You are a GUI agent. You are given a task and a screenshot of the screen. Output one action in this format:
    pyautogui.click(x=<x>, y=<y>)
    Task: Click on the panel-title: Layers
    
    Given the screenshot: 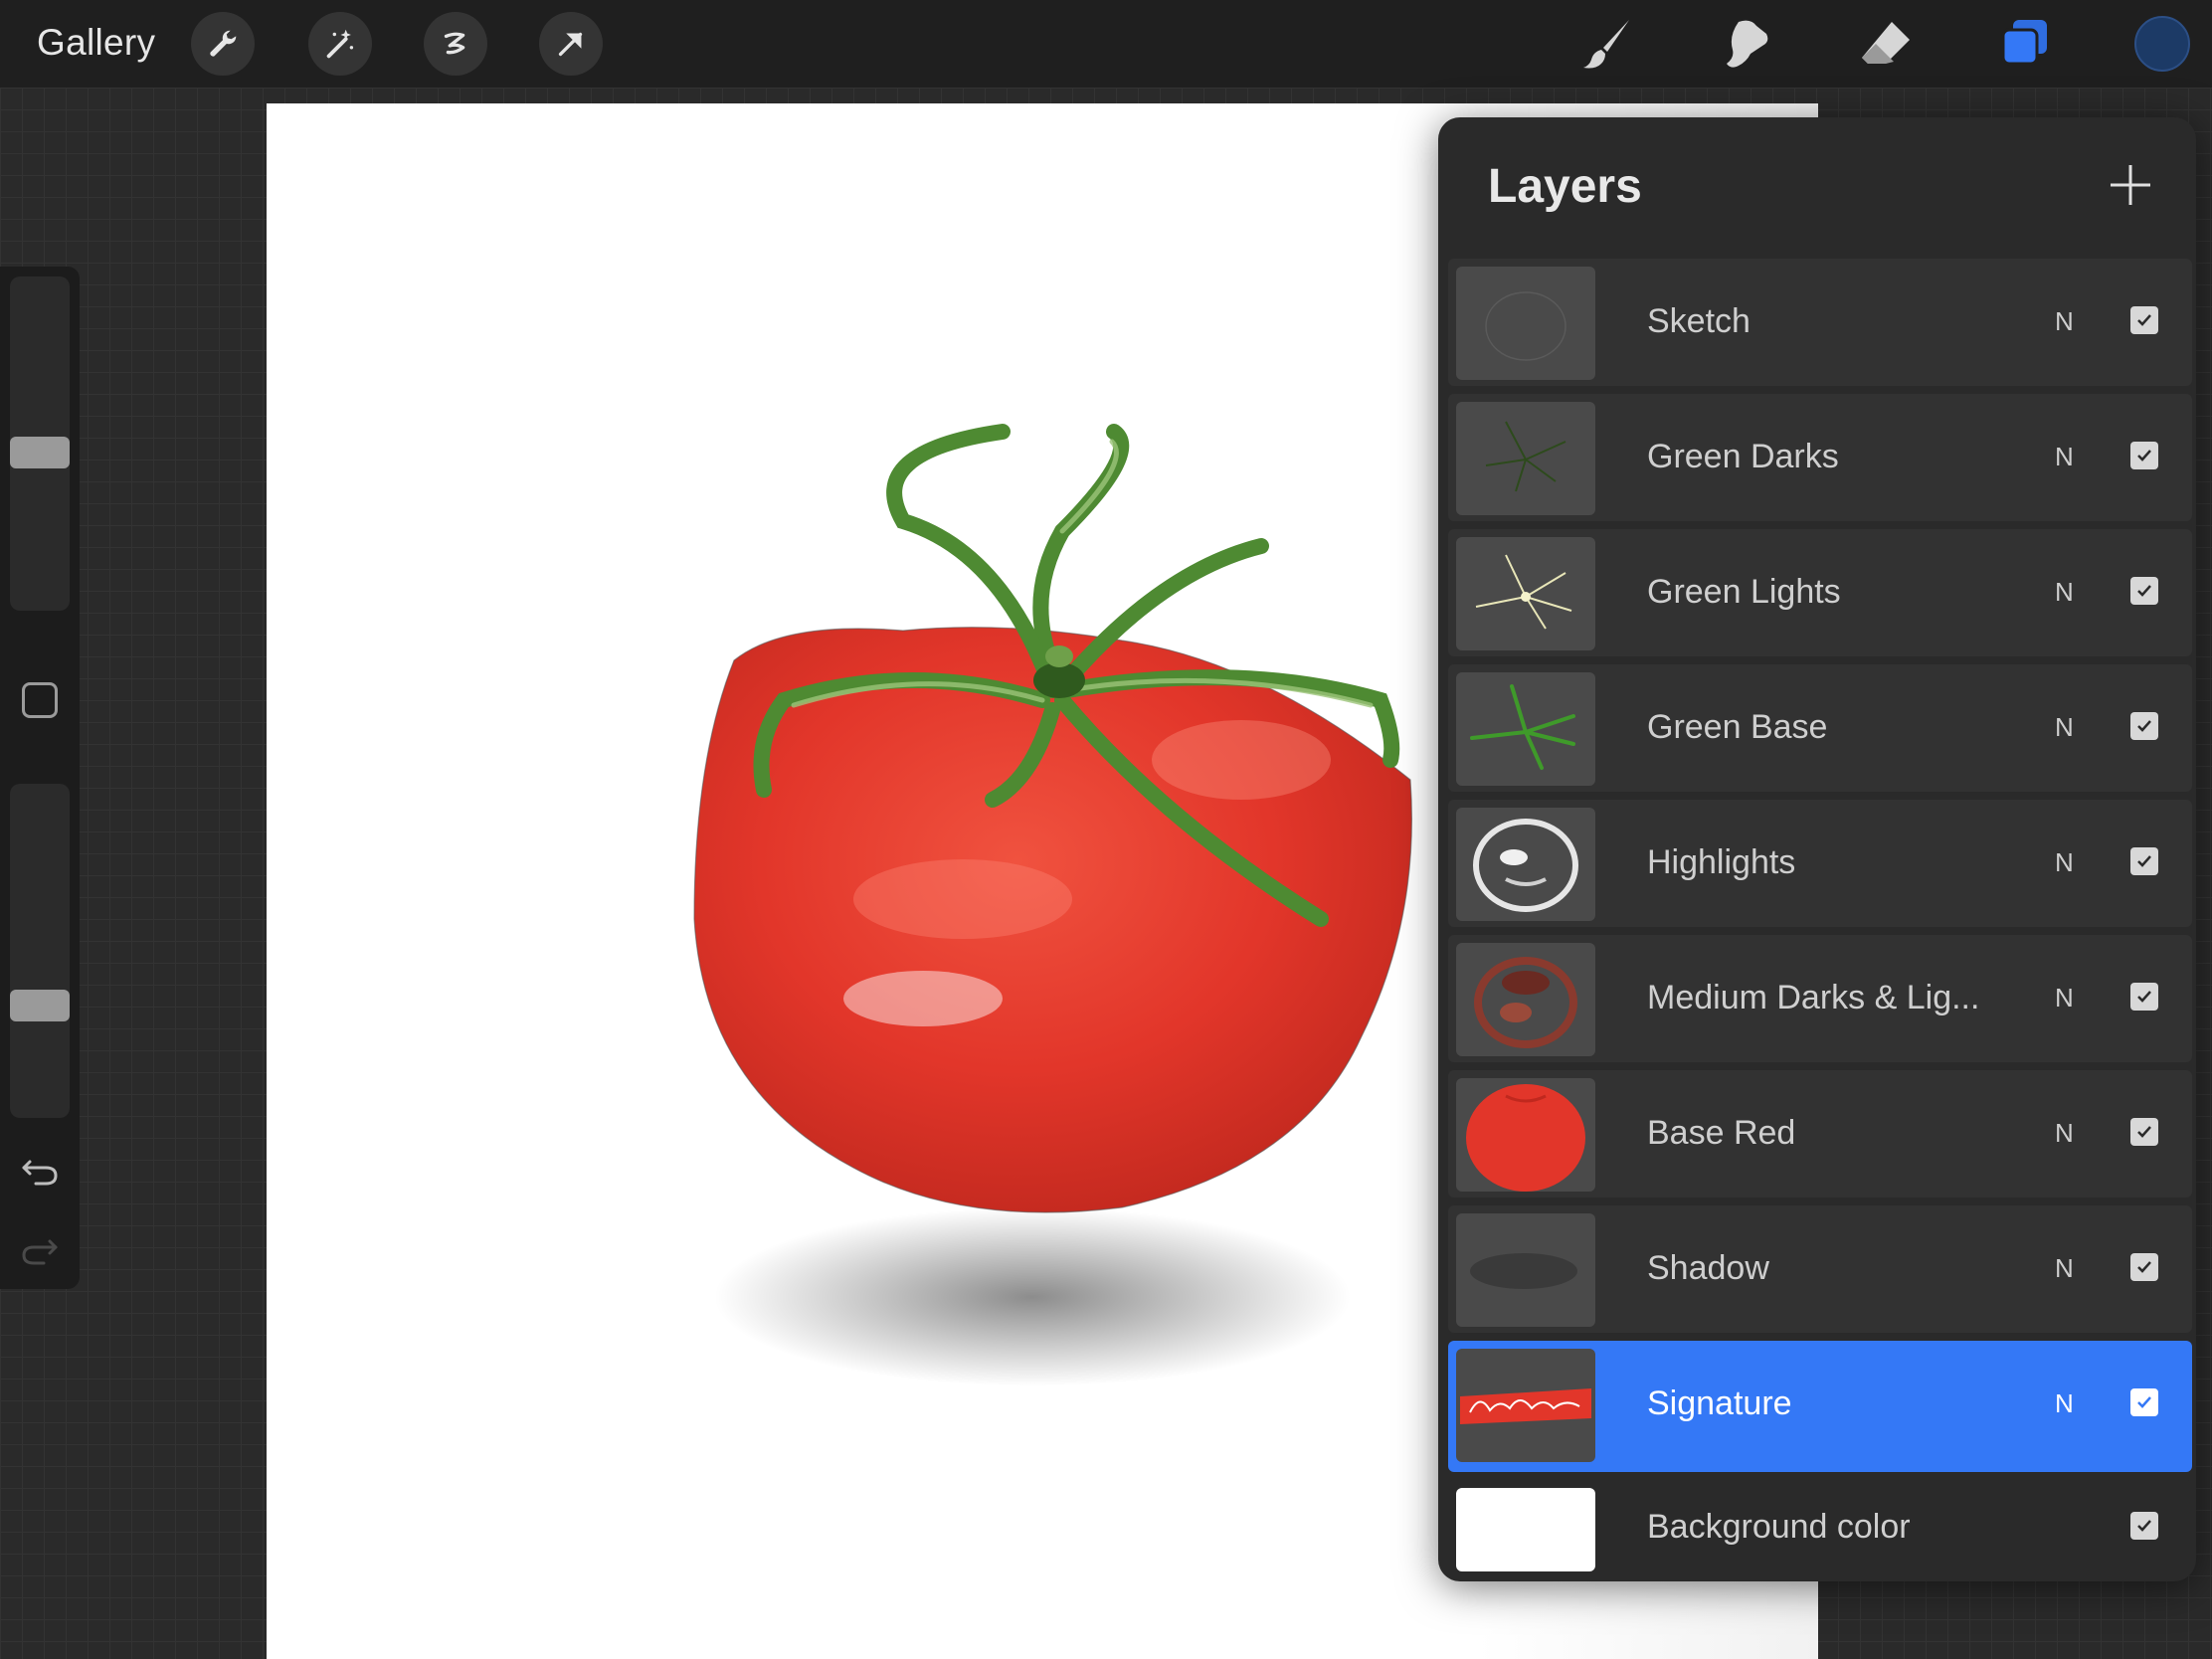 What is the action you would take?
    pyautogui.click(x=1565, y=186)
    